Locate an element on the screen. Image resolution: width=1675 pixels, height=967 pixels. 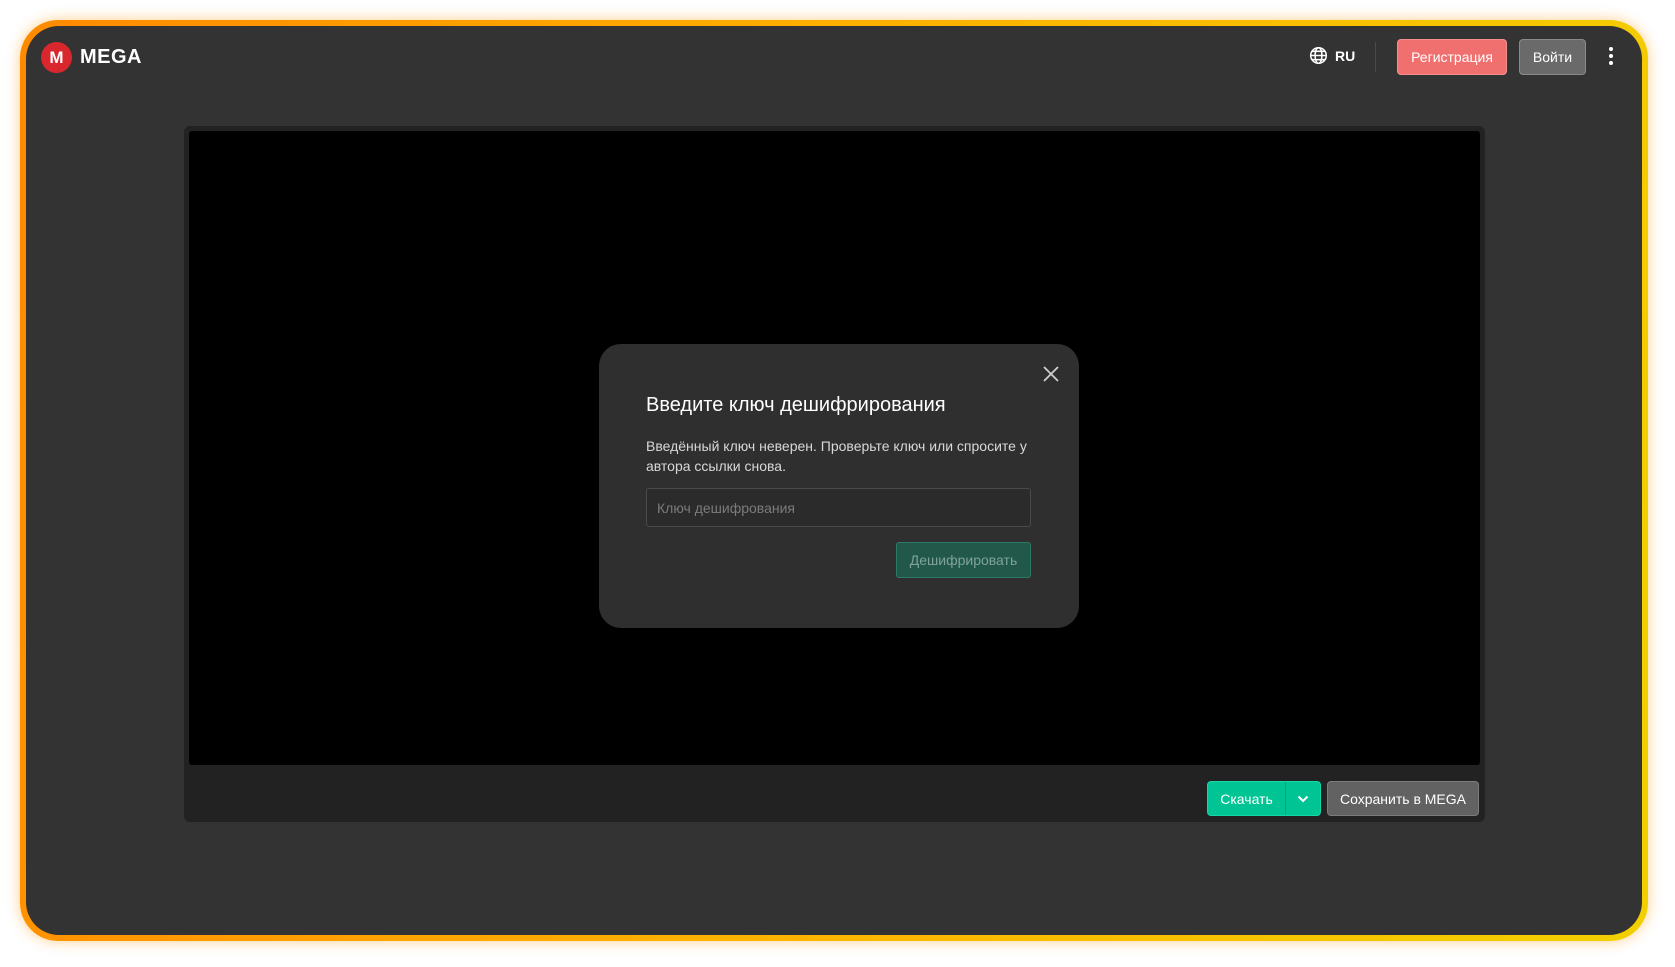
logo-text: MEGA is located at coordinates (111, 57).